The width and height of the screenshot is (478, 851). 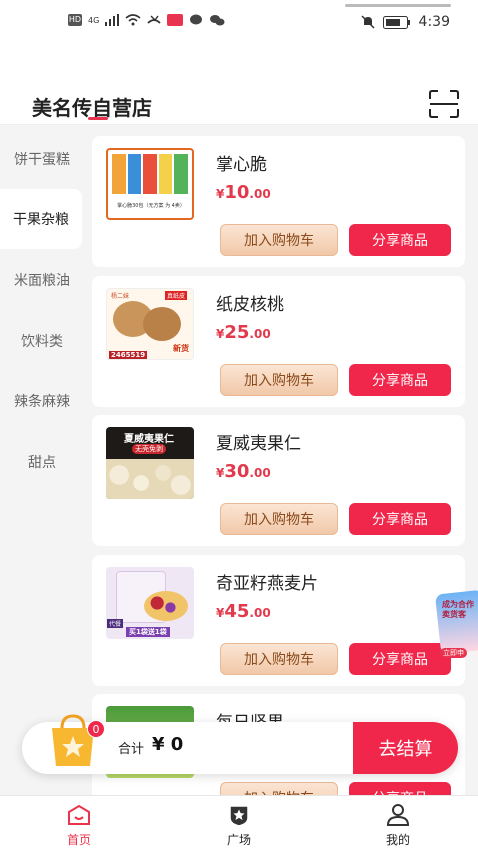 I want to click on nuts-graphic, so click(x=150, y=479).